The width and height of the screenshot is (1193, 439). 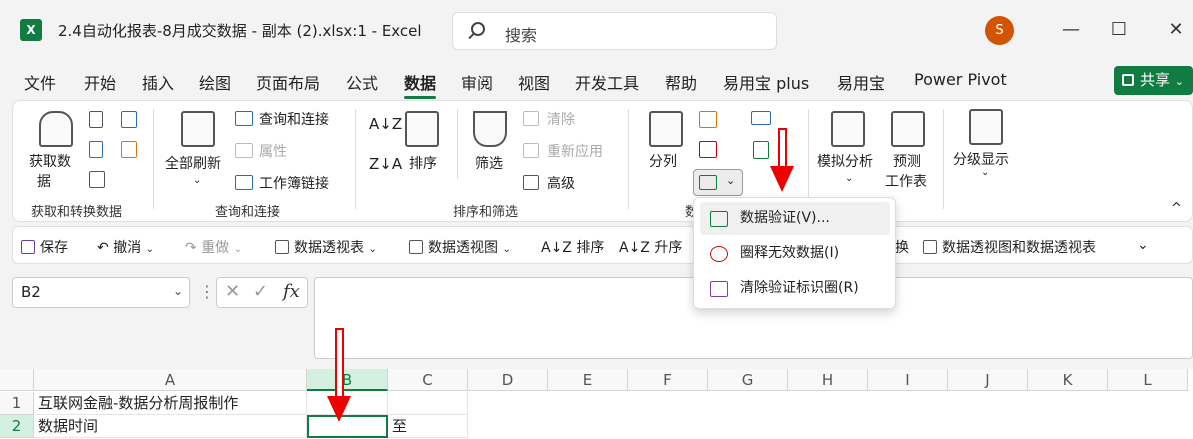 What do you see at coordinates (40, 82) in the screenshot?
I see `tab-file: 文件` at bounding box center [40, 82].